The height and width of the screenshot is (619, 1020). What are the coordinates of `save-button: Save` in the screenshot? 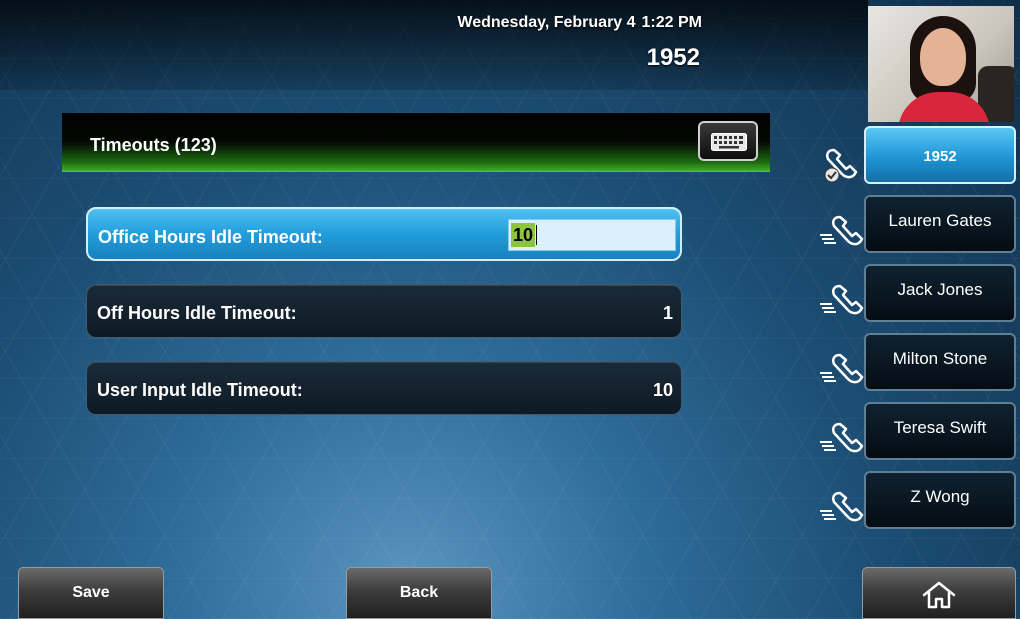 It's located at (91, 593).